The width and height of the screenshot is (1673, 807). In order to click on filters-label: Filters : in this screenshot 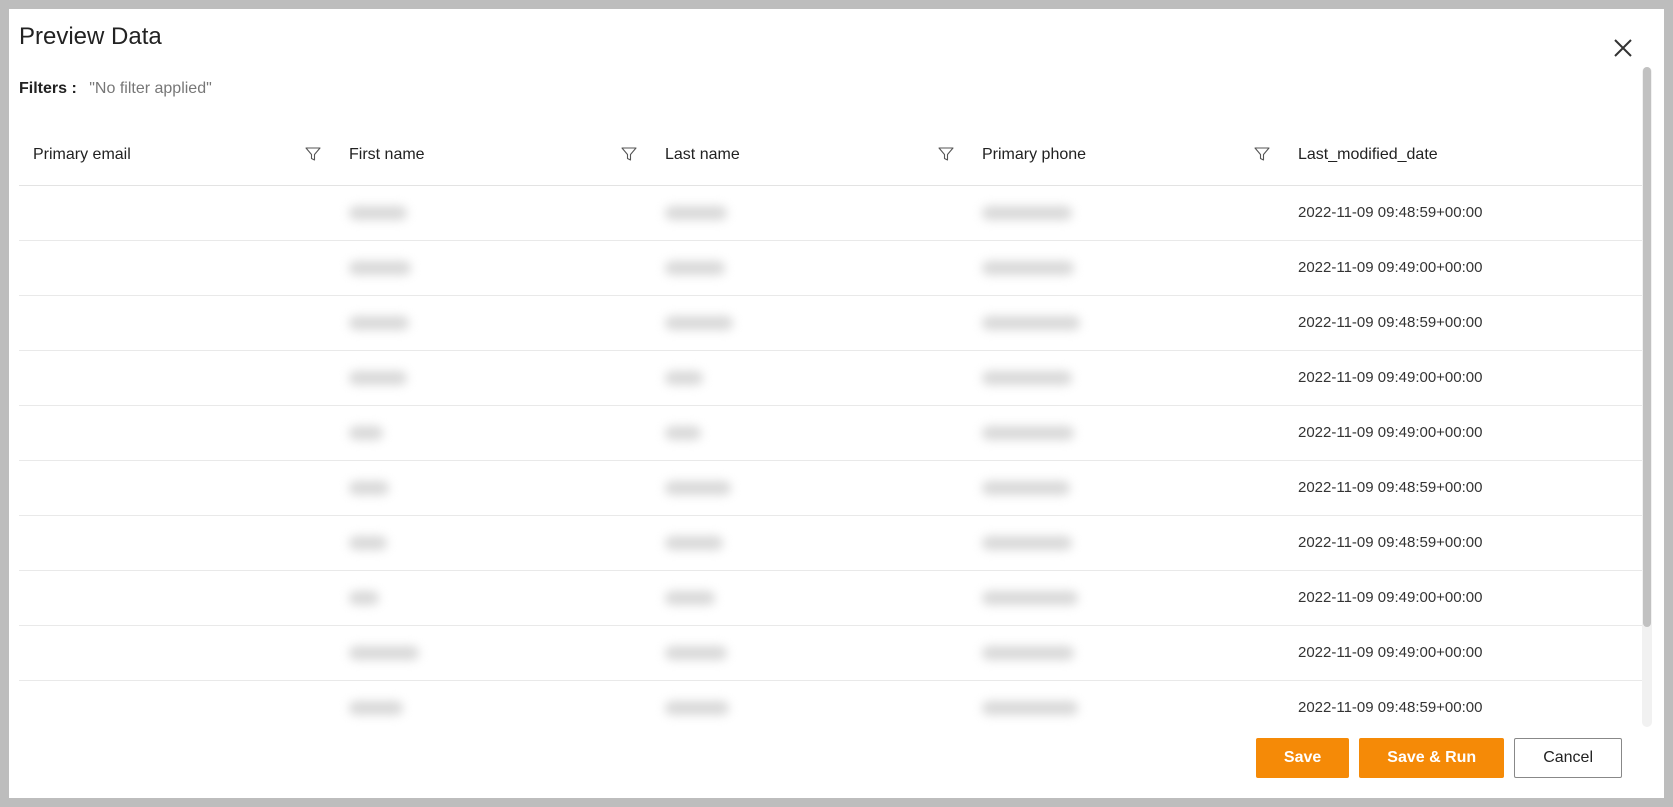, I will do `click(48, 88)`.